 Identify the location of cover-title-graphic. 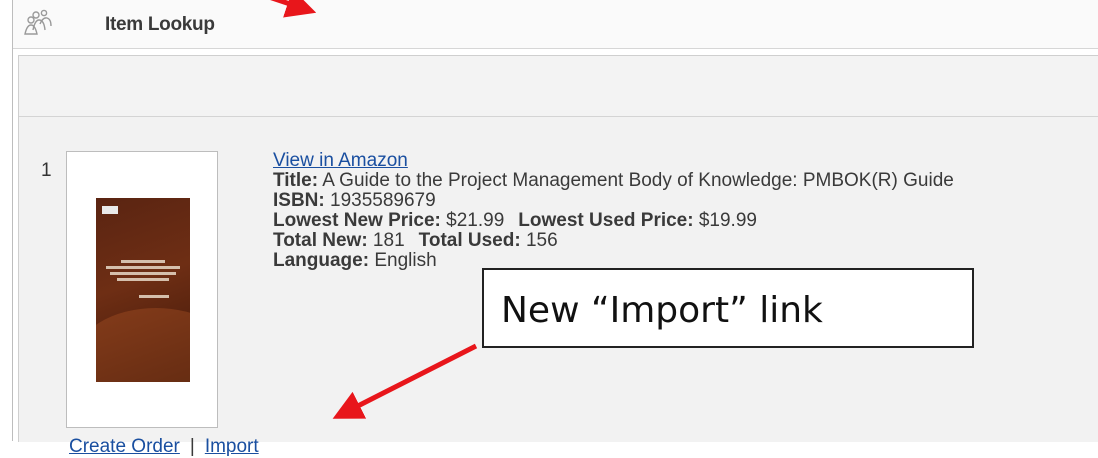
(143, 280).